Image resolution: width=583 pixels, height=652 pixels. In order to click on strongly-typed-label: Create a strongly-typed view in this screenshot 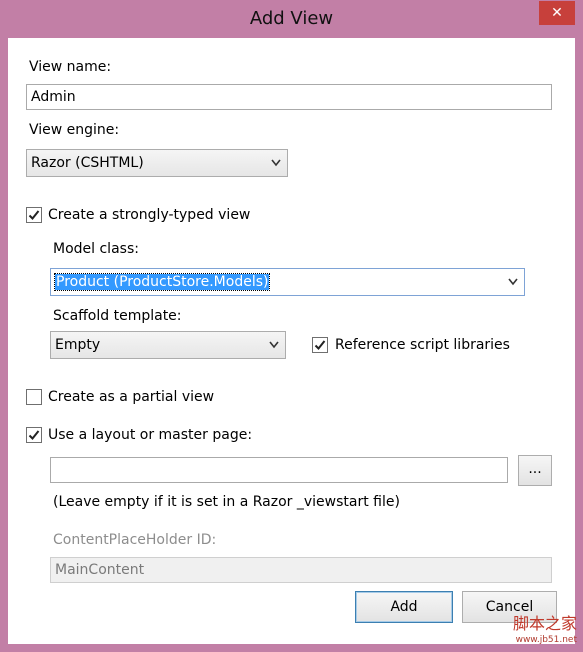, I will do `click(149, 215)`.